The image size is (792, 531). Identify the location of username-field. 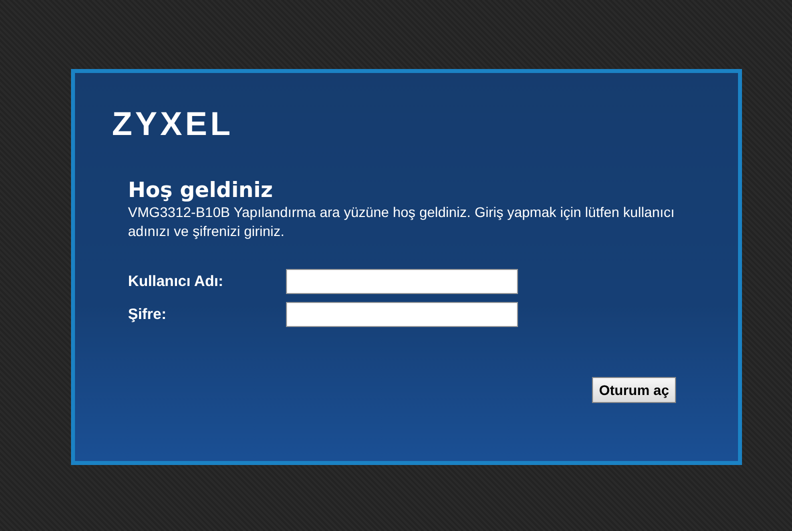
(402, 281).